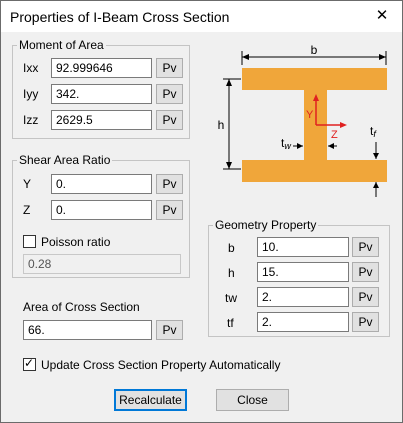 This screenshot has width=403, height=423. Describe the element at coordinates (102, 264) in the screenshot. I see `poisson-ratio-field` at that location.